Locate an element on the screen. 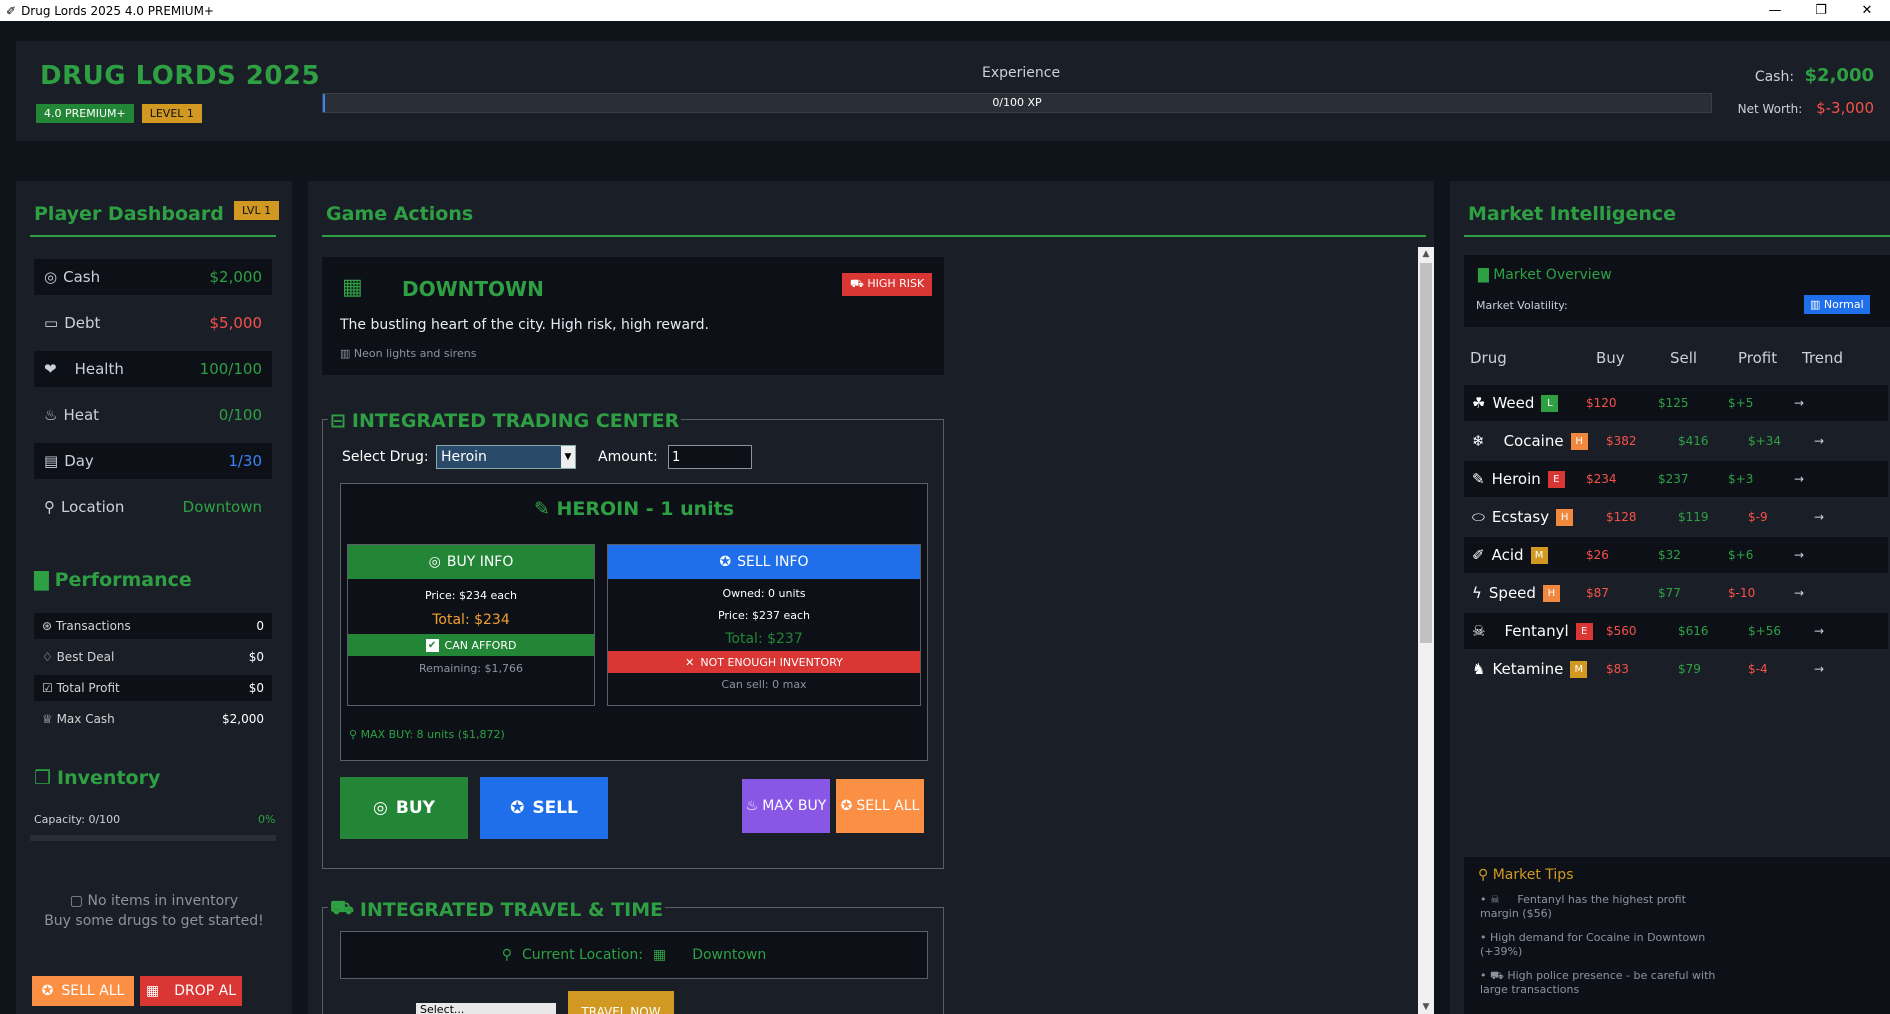 The height and width of the screenshot is (1014, 1890). current-location-box: ⚲ Current Location: ▦ Downtown is located at coordinates (634, 955).